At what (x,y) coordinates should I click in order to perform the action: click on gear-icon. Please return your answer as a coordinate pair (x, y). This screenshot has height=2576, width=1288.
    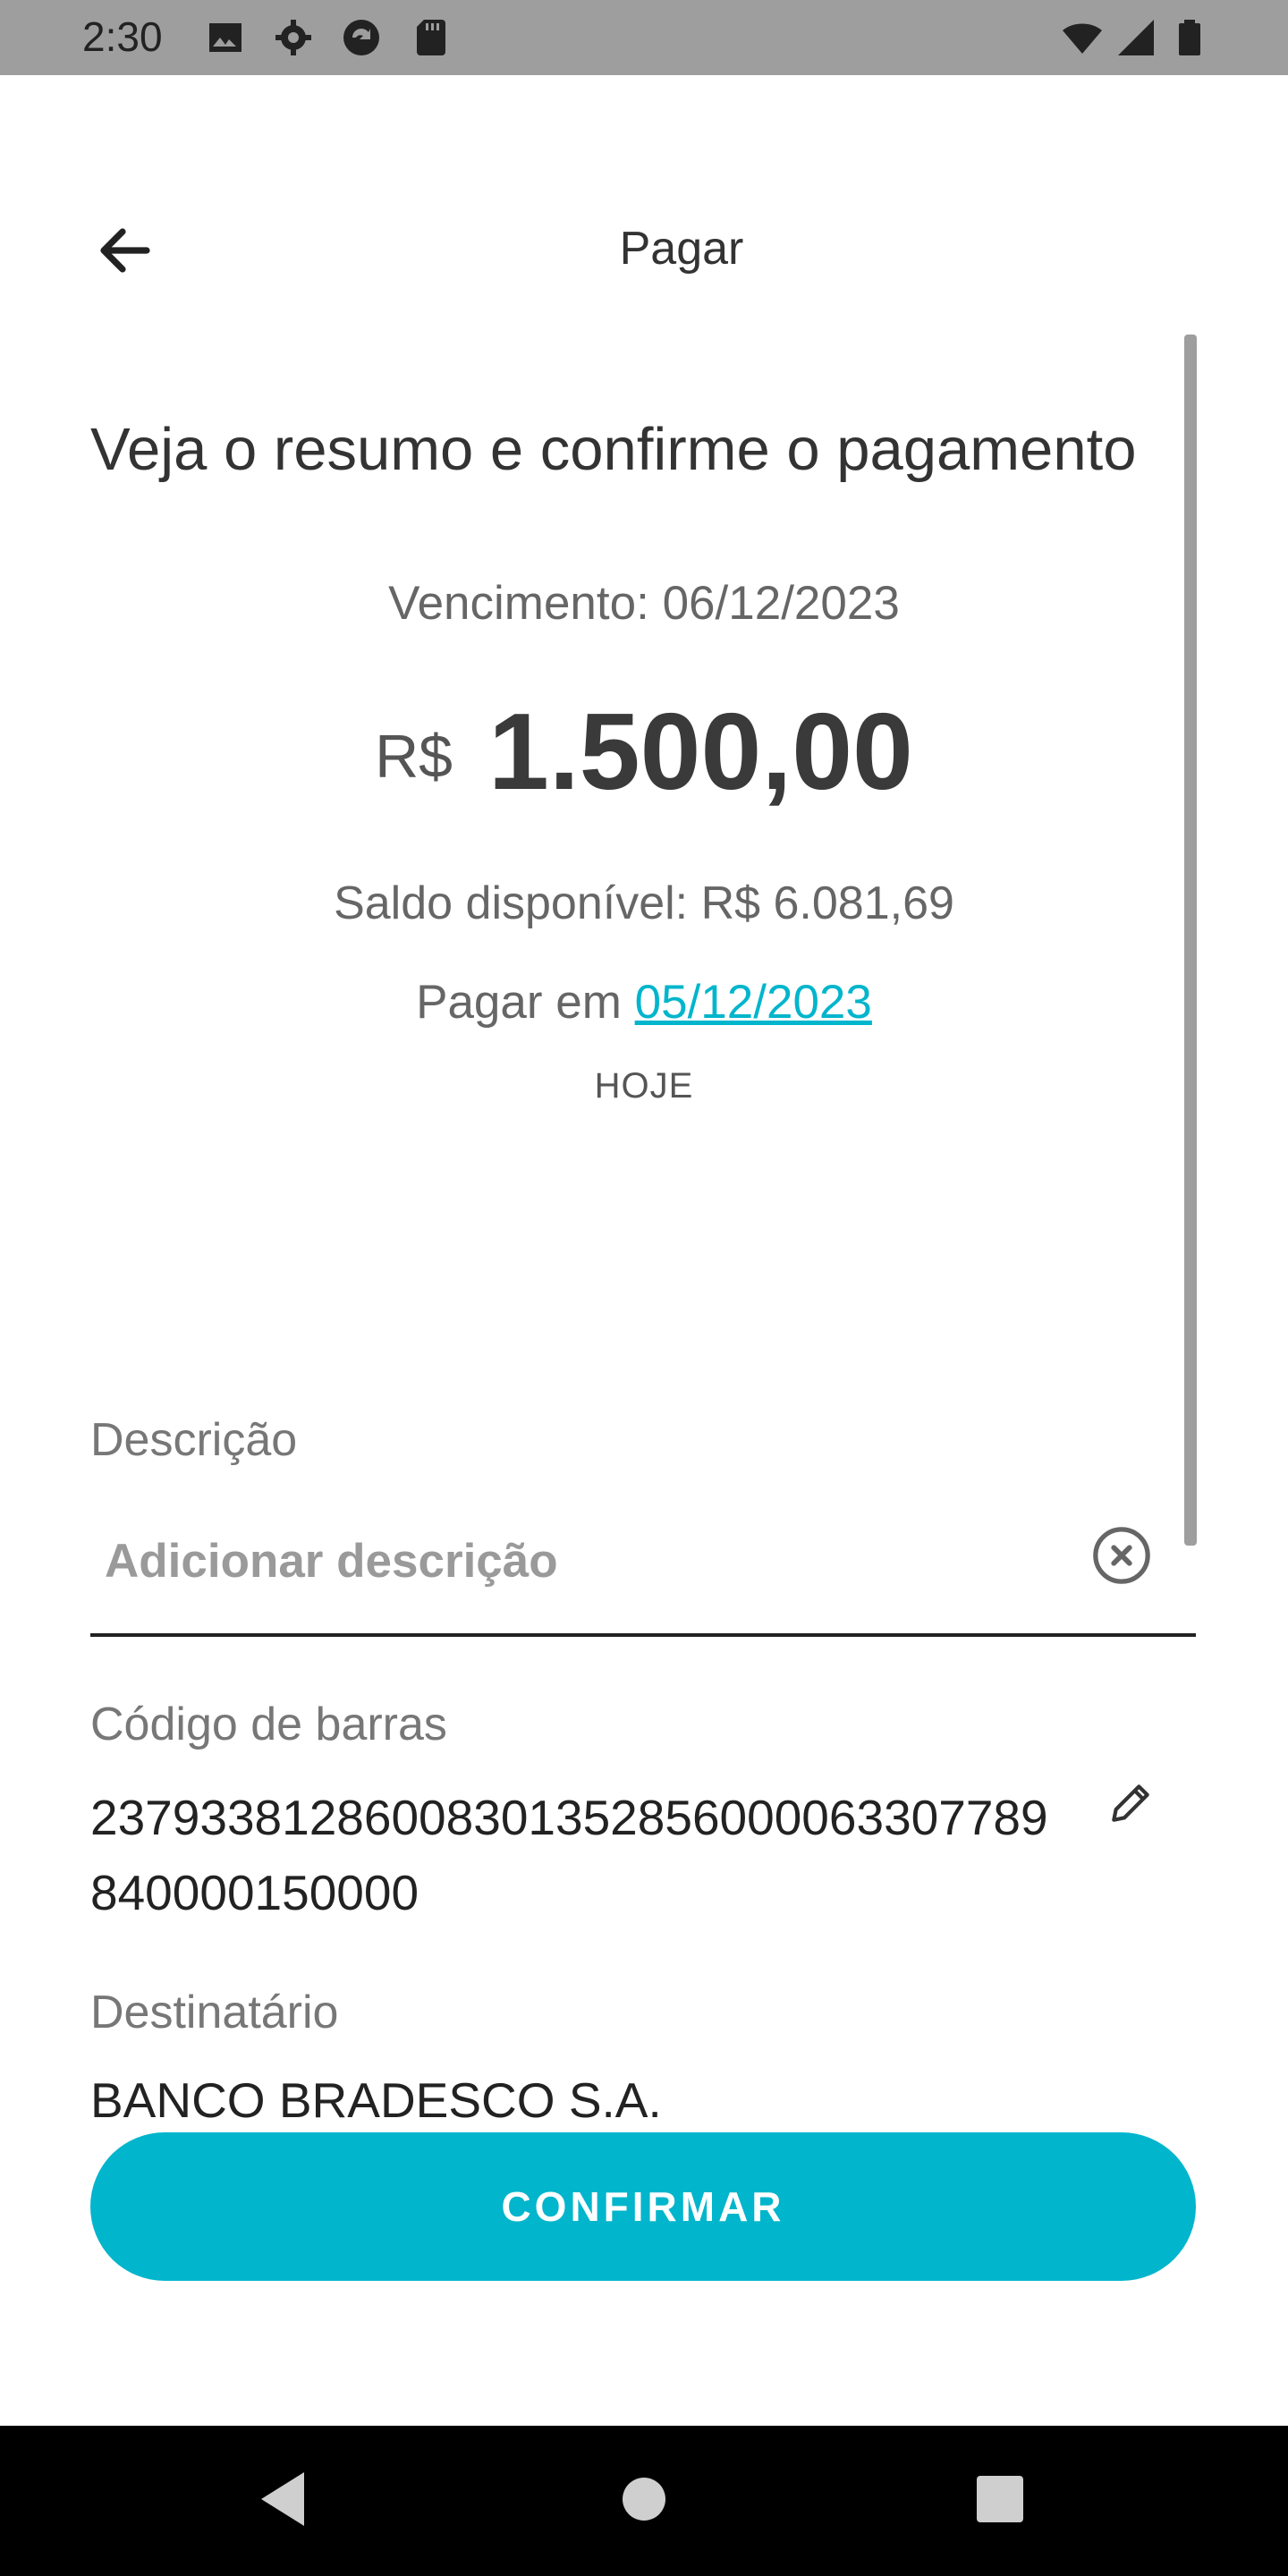
    Looking at the image, I should click on (293, 37).